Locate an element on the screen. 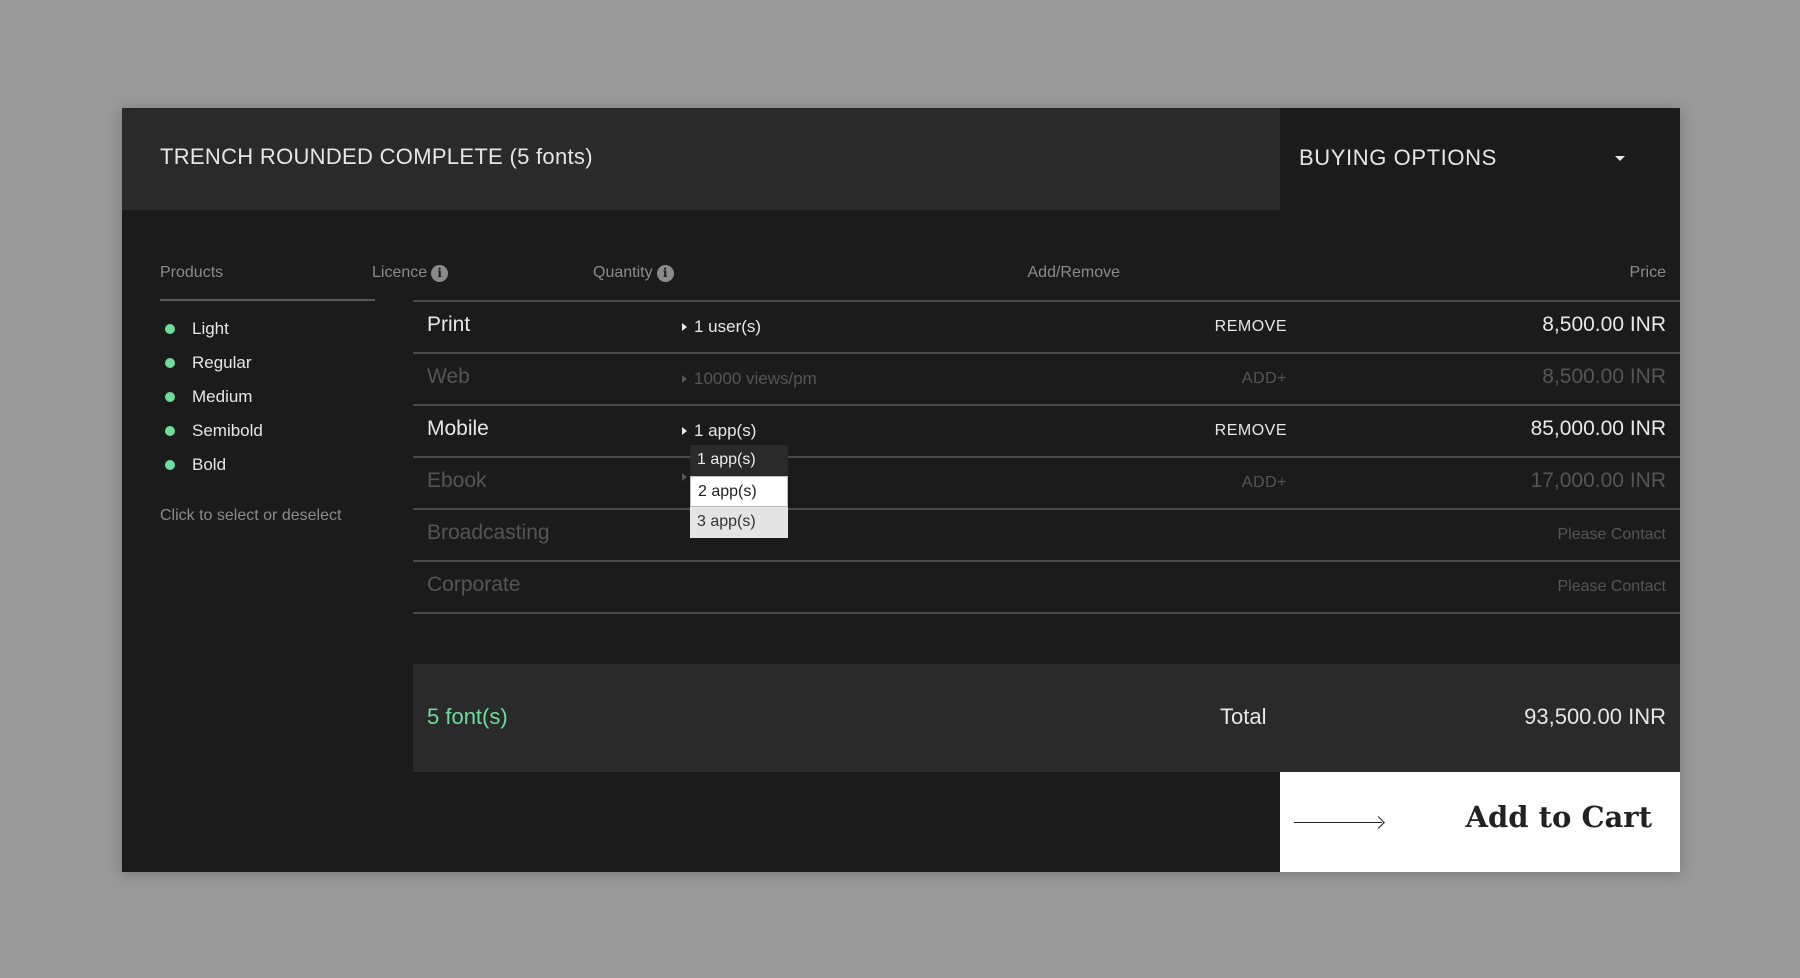  product-item-medium: Medium is located at coordinates (211, 397).